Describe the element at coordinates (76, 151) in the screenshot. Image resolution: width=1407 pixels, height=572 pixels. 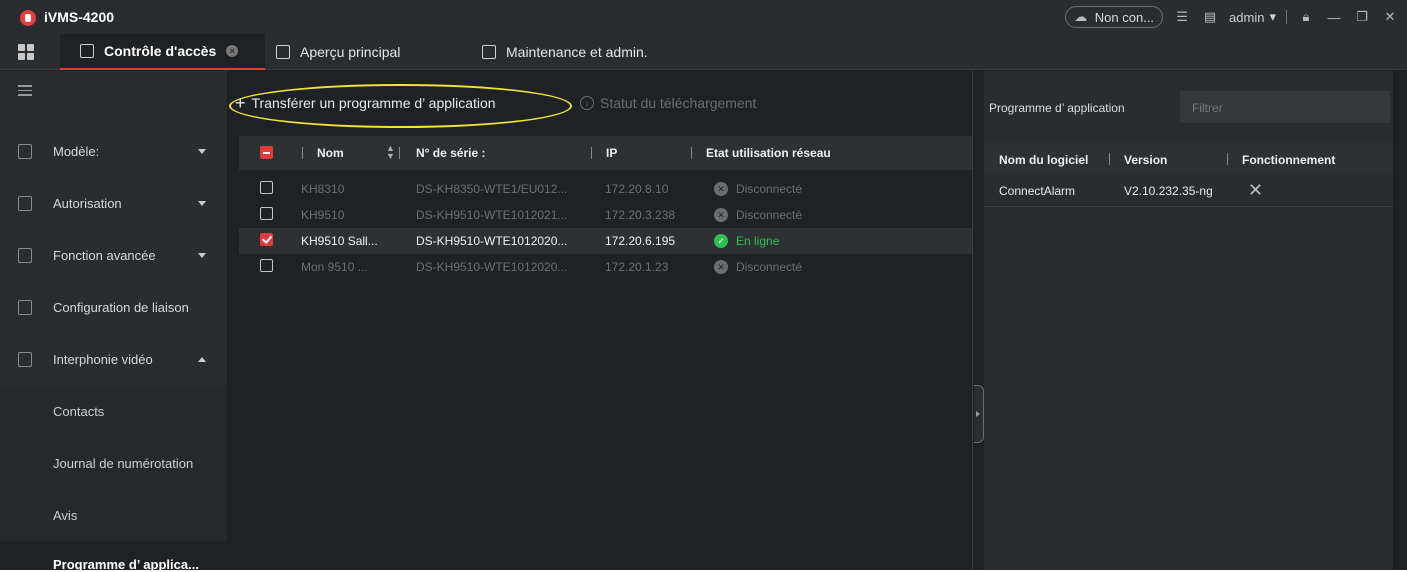
I see `sidebar-item-label: Modèle:` at that location.